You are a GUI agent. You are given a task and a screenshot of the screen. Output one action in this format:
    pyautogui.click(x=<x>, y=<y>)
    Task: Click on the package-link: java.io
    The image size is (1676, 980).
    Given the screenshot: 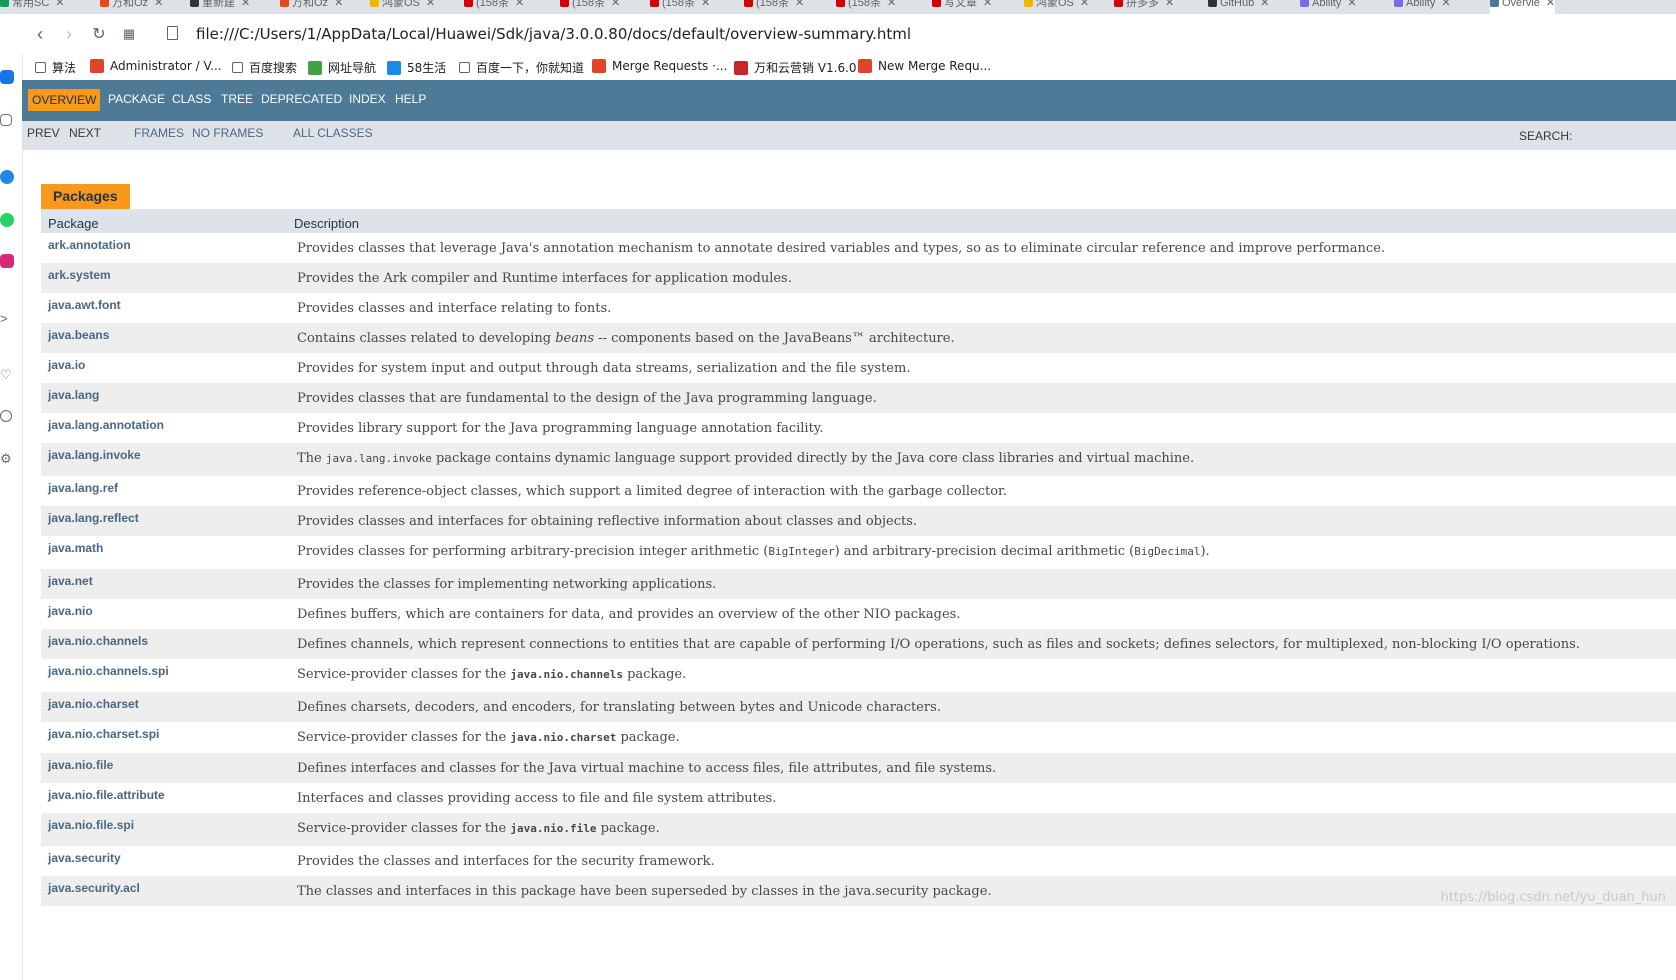 What is the action you would take?
    pyautogui.click(x=66, y=365)
    